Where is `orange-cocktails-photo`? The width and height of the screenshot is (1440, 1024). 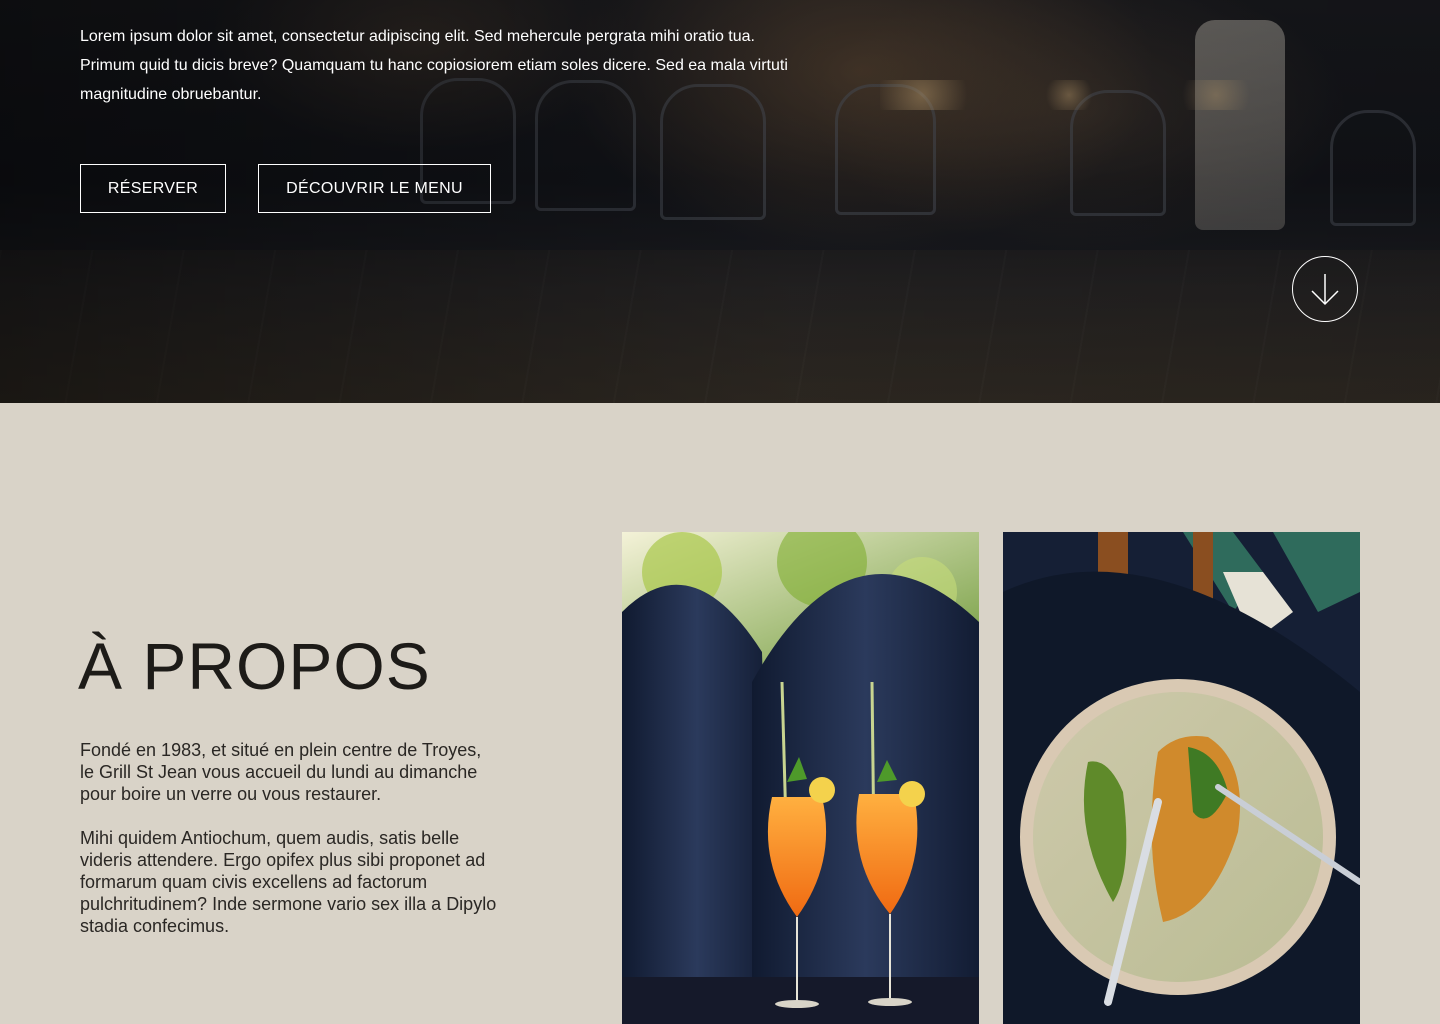
orange-cocktails-photo is located at coordinates (800, 778).